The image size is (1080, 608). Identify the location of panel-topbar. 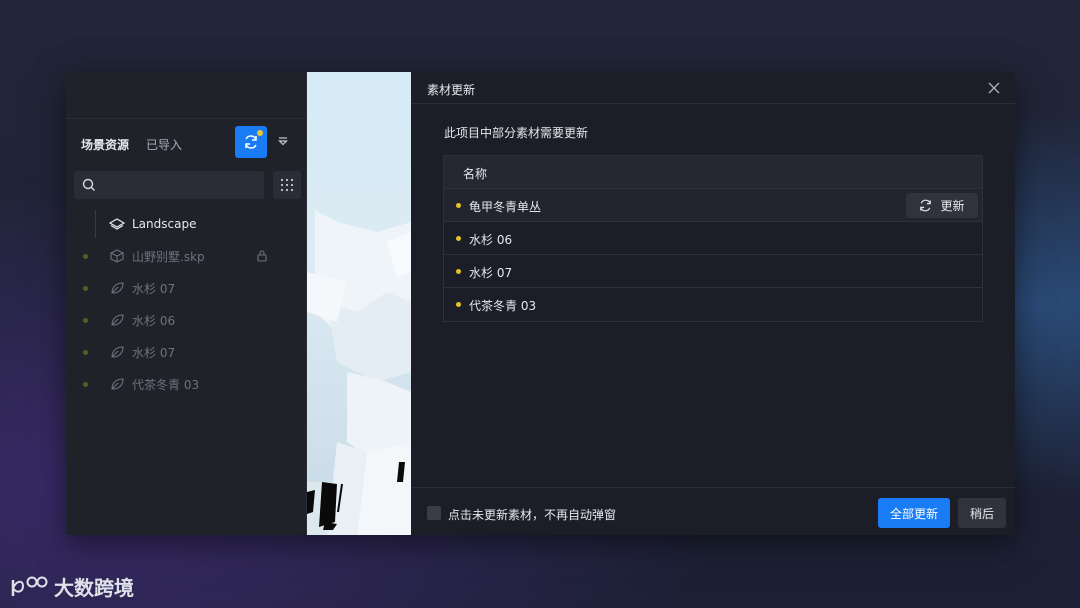
(186, 95).